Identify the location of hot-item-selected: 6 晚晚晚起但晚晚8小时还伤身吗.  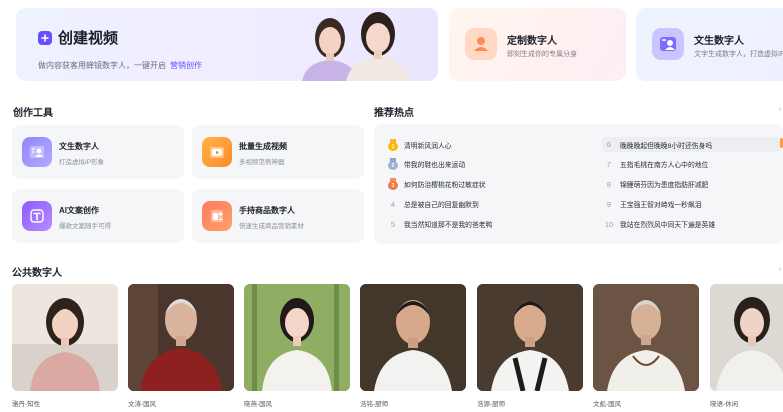
(691, 144).